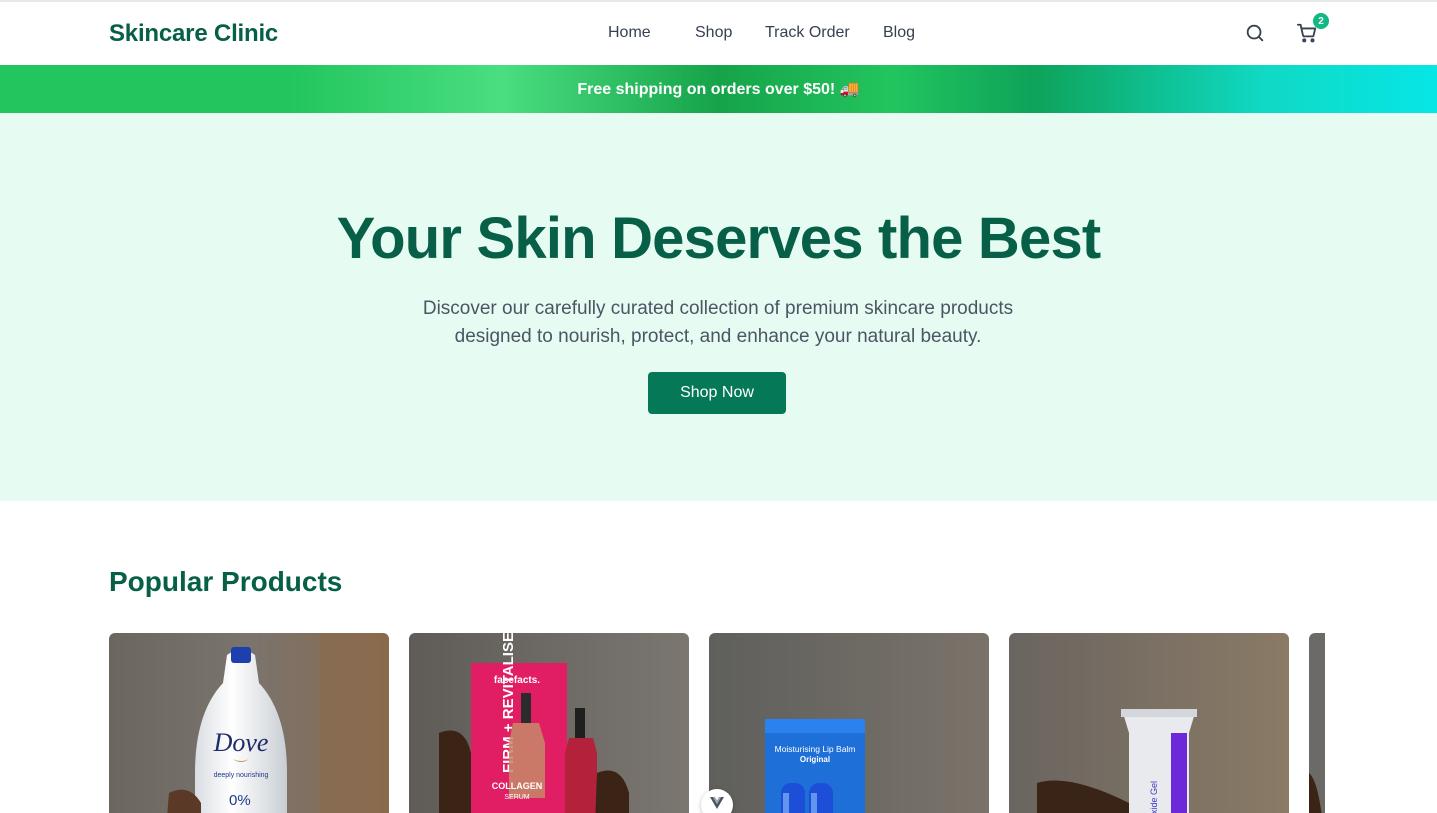 The width and height of the screenshot is (1437, 813). Describe the element at coordinates (807, 33) in the screenshot. I see `nav-track-order: Track Order` at that location.